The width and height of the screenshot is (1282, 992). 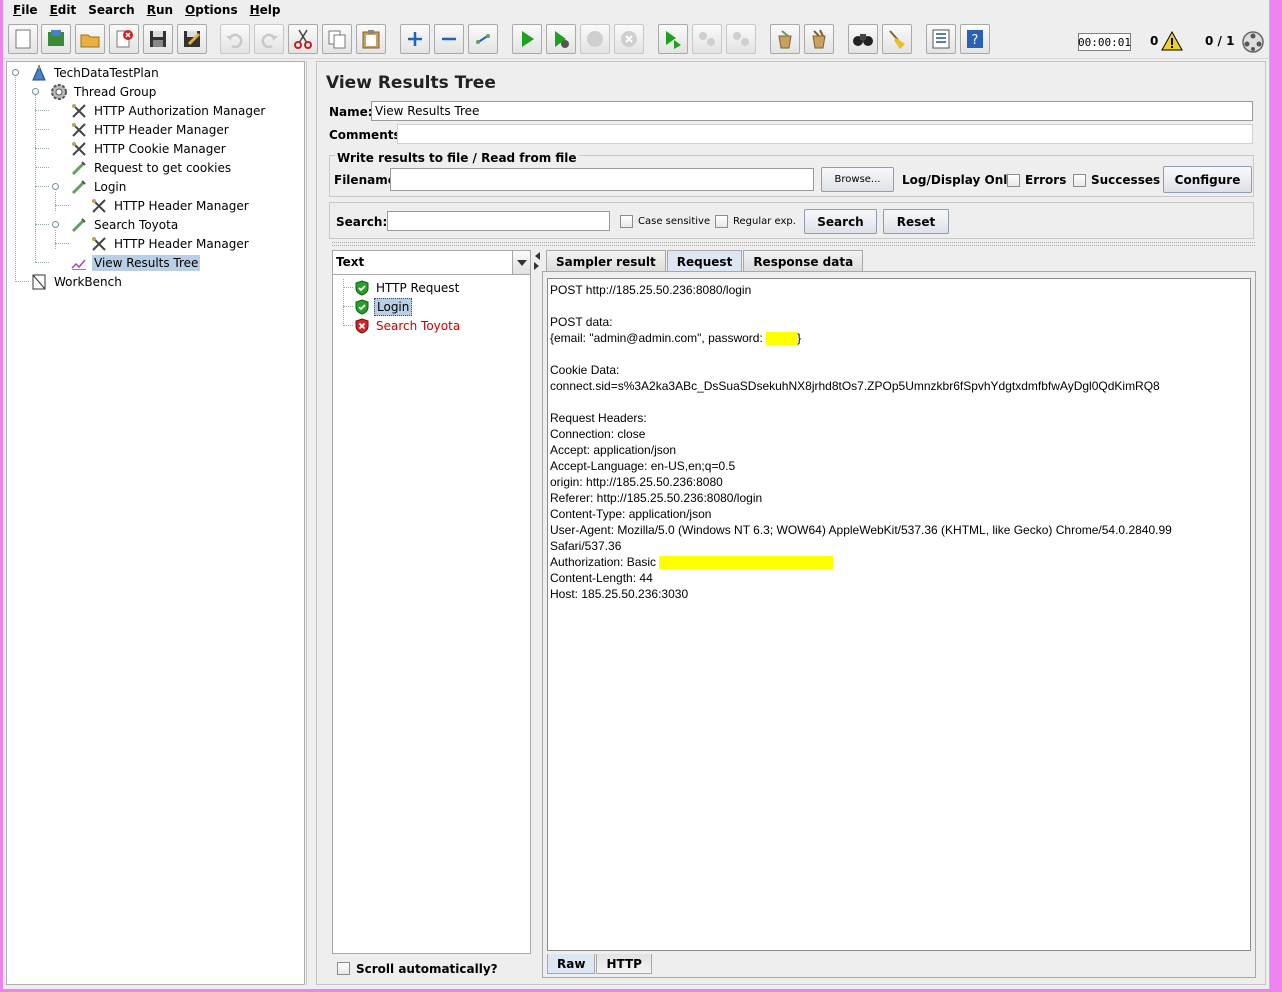 What do you see at coordinates (819, 39) in the screenshot?
I see `clear-all-button` at bounding box center [819, 39].